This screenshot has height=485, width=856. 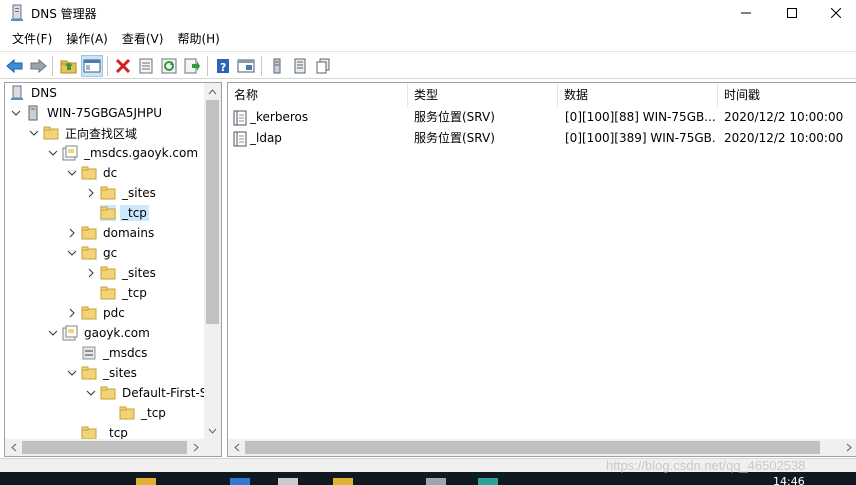 What do you see at coordinates (102, 373) in the screenshot?
I see `tree-node-gaoyk-sites: _sites` at bounding box center [102, 373].